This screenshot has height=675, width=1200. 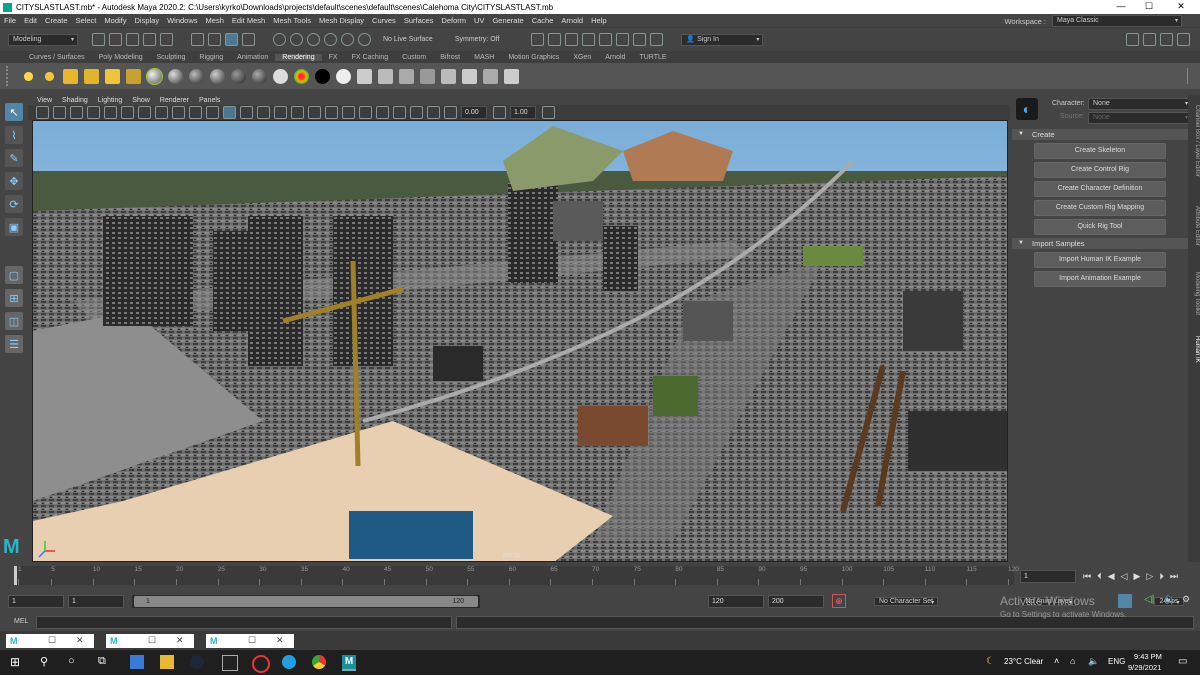 What do you see at coordinates (1194, 141) in the screenshot?
I see `side-tab-channel-box: Channel Box / Layer Editor` at bounding box center [1194, 141].